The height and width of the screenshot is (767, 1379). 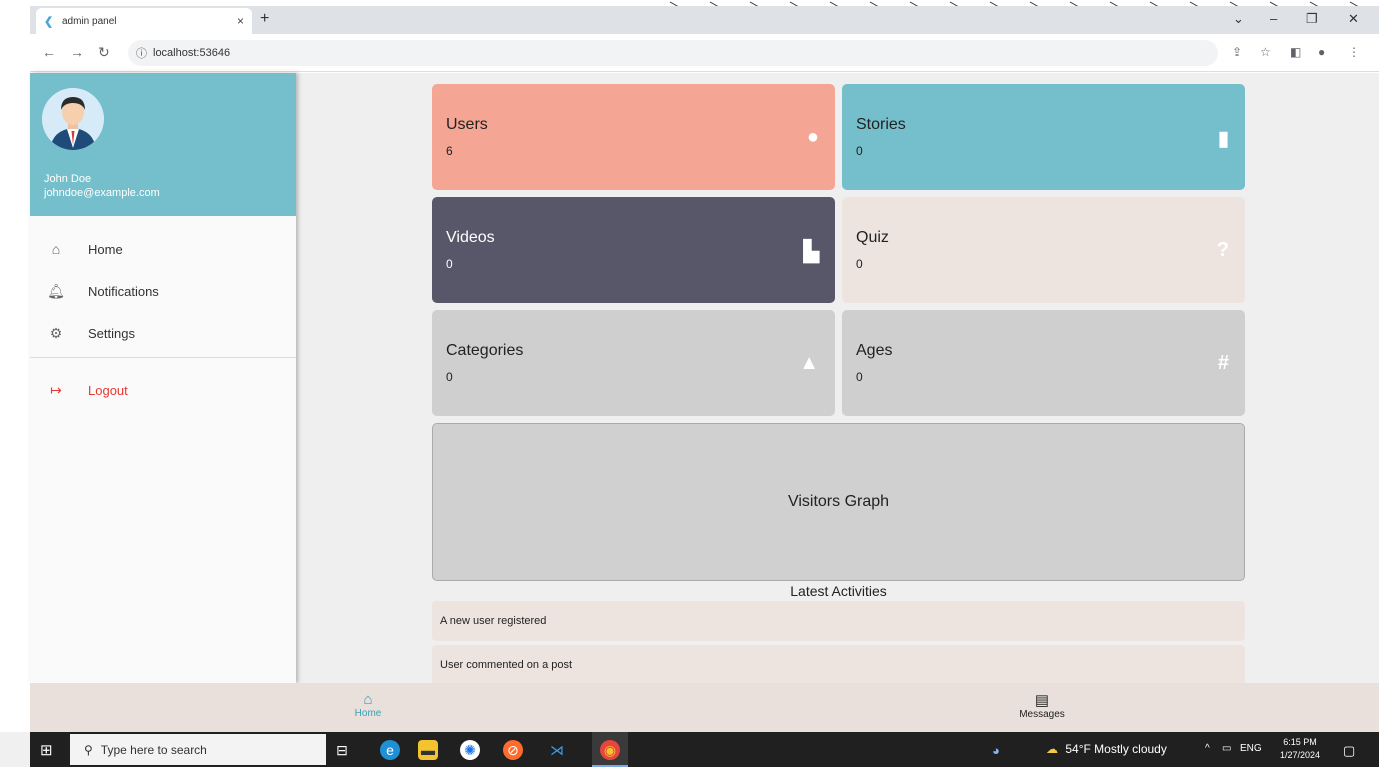 I want to click on question-icon: ?, so click(x=1222, y=250).